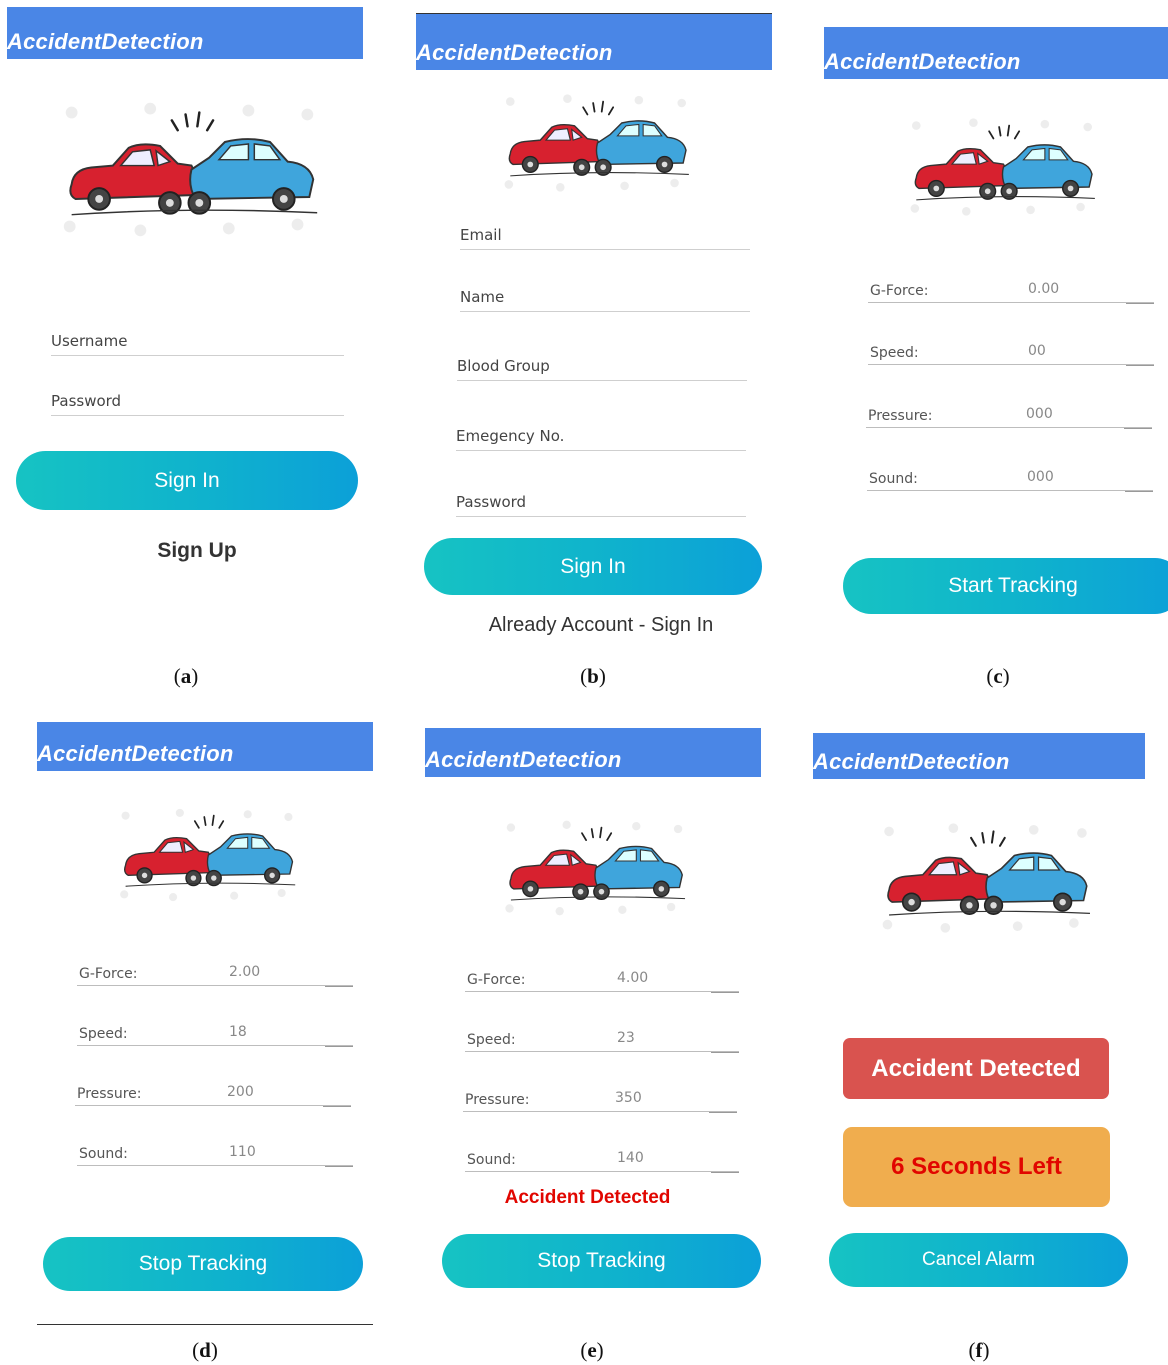  I want to click on blood-group-placeholder: Blood Group, so click(503, 366).